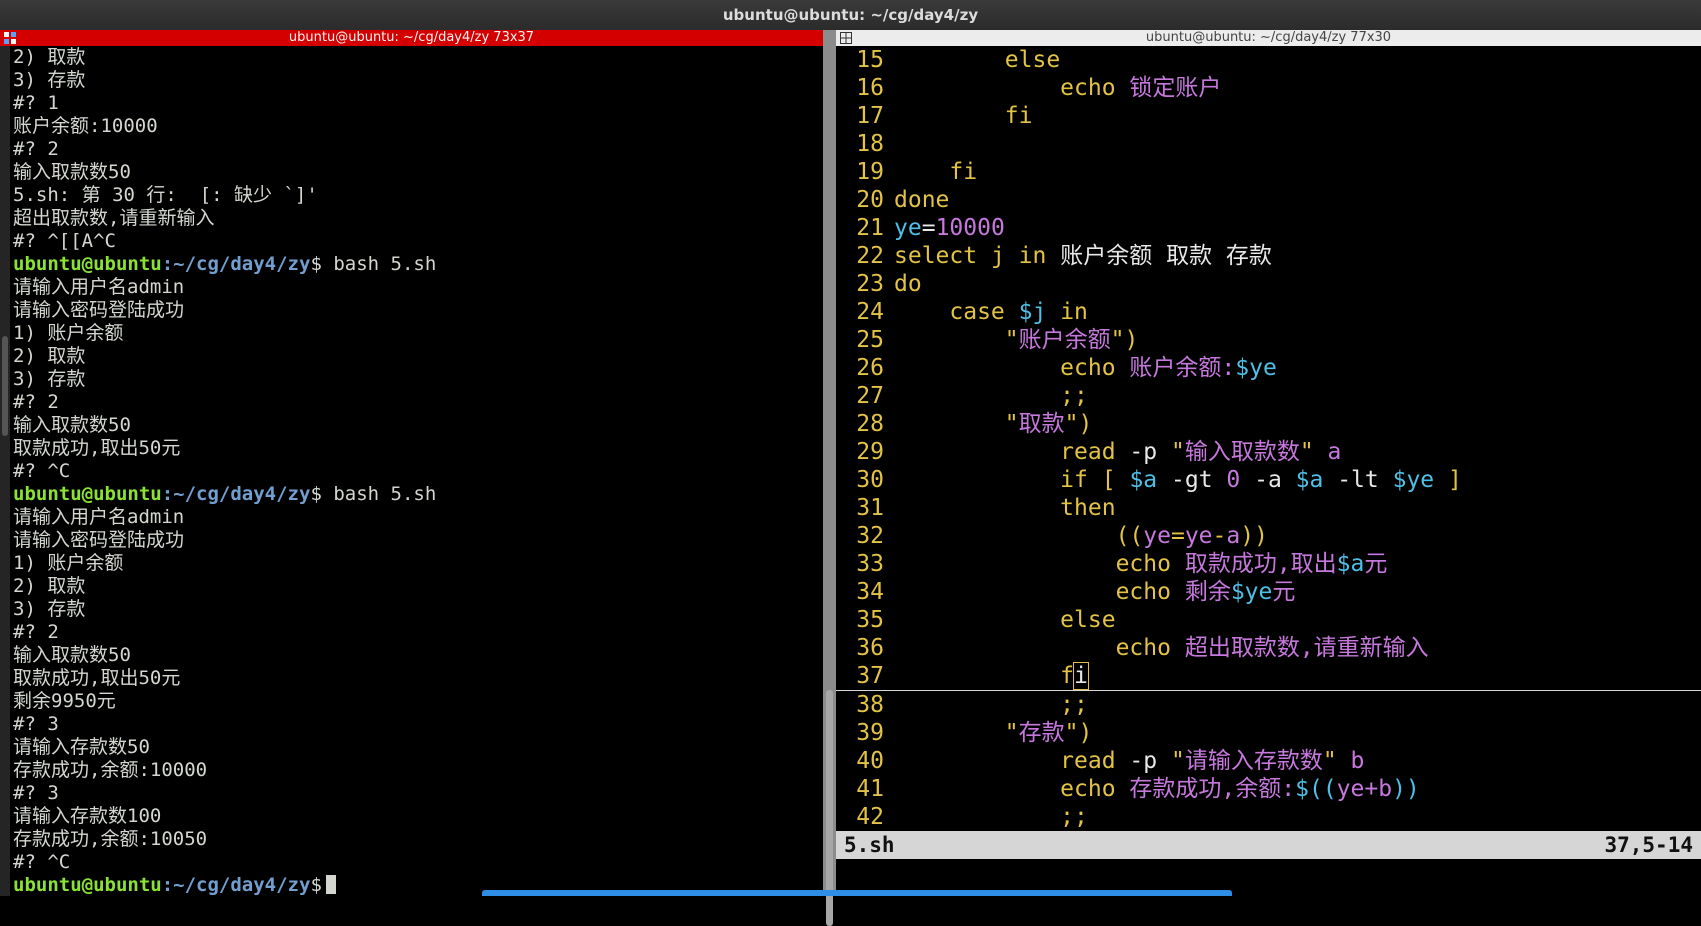 The image size is (1701, 926). I want to click on right-pane-header: ubuntu@ubuntu: ~/cg/day4/zy 77x30, so click(1268, 38).